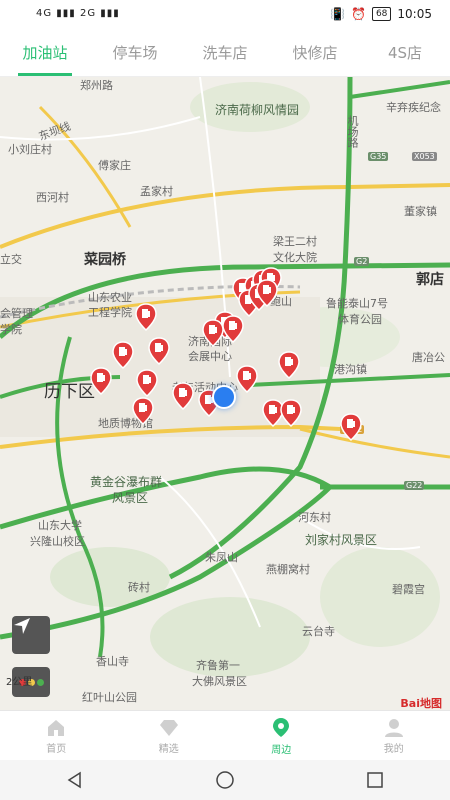 The width and height of the screenshot is (450, 800). I want to click on map-label: 立交, so click(11, 259).